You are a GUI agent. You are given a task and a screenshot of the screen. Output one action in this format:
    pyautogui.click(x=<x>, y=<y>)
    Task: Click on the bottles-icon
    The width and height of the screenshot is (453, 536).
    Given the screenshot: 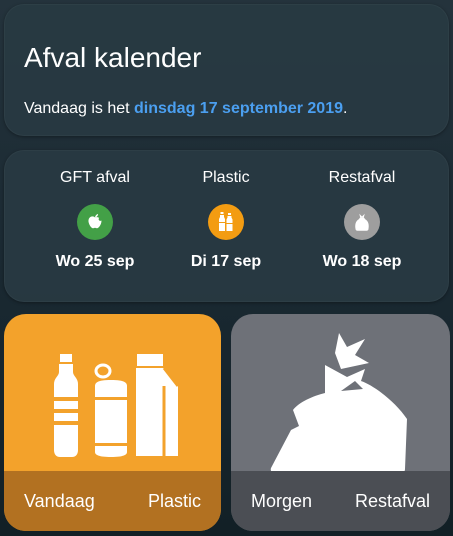 What is the action you would take?
    pyautogui.click(x=226, y=222)
    